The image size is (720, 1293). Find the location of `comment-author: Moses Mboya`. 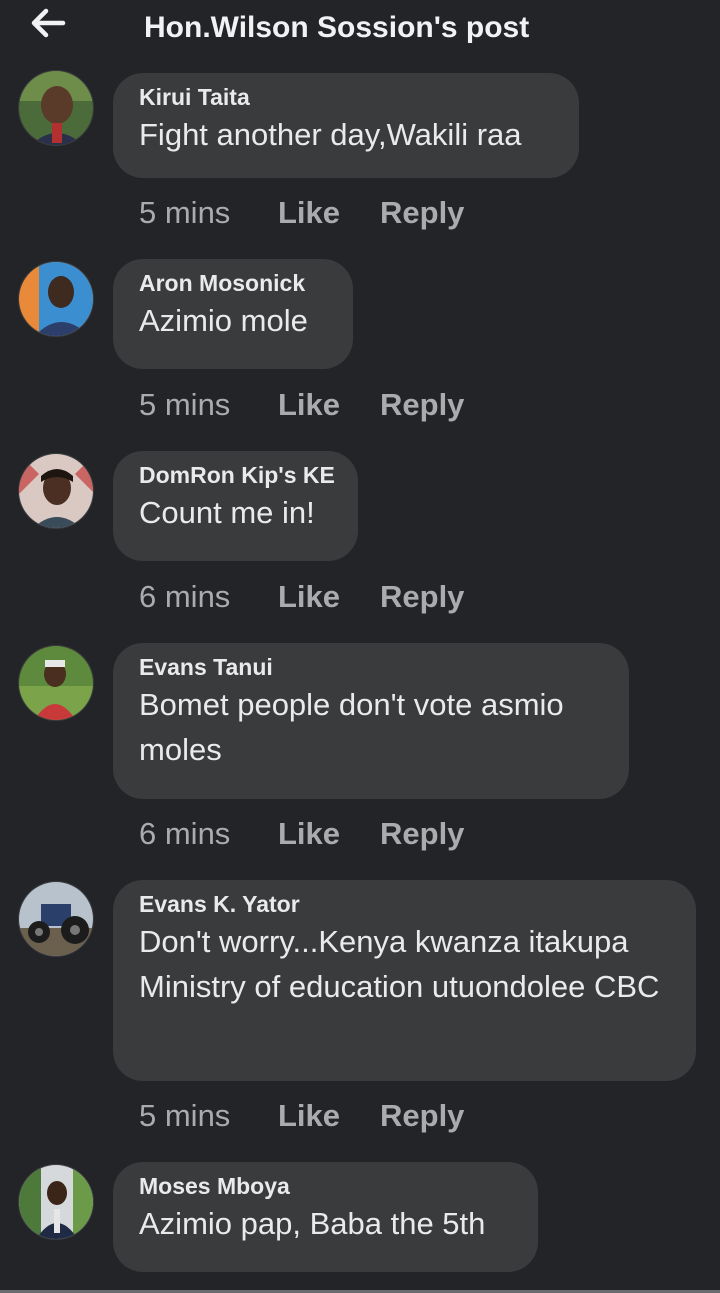

comment-author: Moses Mboya is located at coordinates (325, 1186).